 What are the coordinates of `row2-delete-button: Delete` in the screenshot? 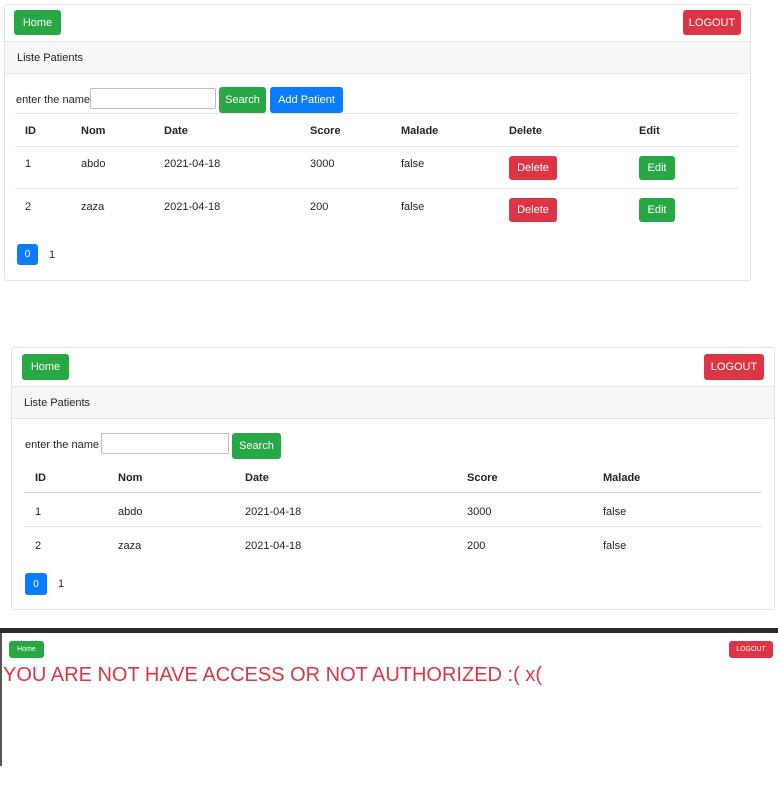 It's located at (533, 210).